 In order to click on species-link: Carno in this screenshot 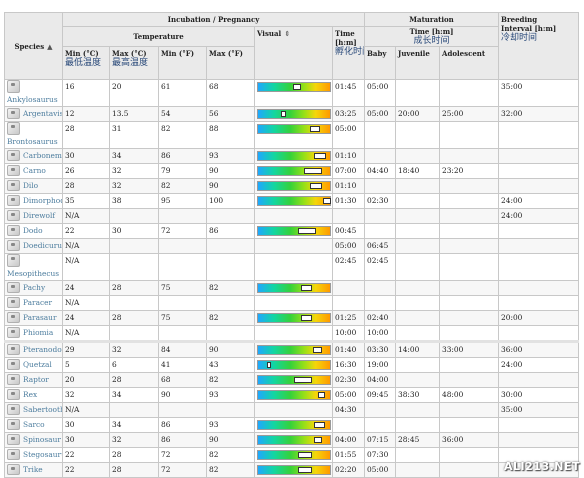, I will do `click(34, 171)`.